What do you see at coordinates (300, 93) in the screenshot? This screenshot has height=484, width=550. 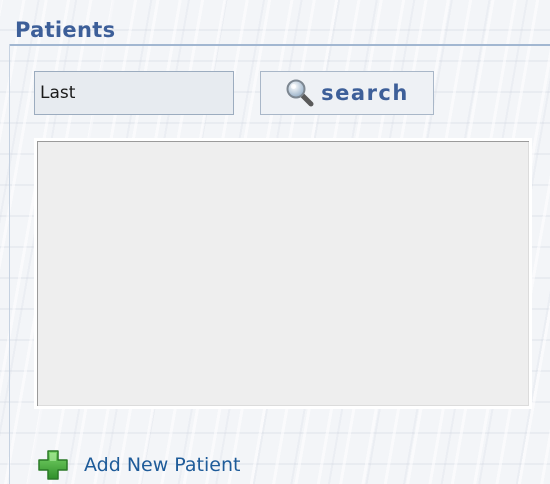 I see `magnifier-icon` at bounding box center [300, 93].